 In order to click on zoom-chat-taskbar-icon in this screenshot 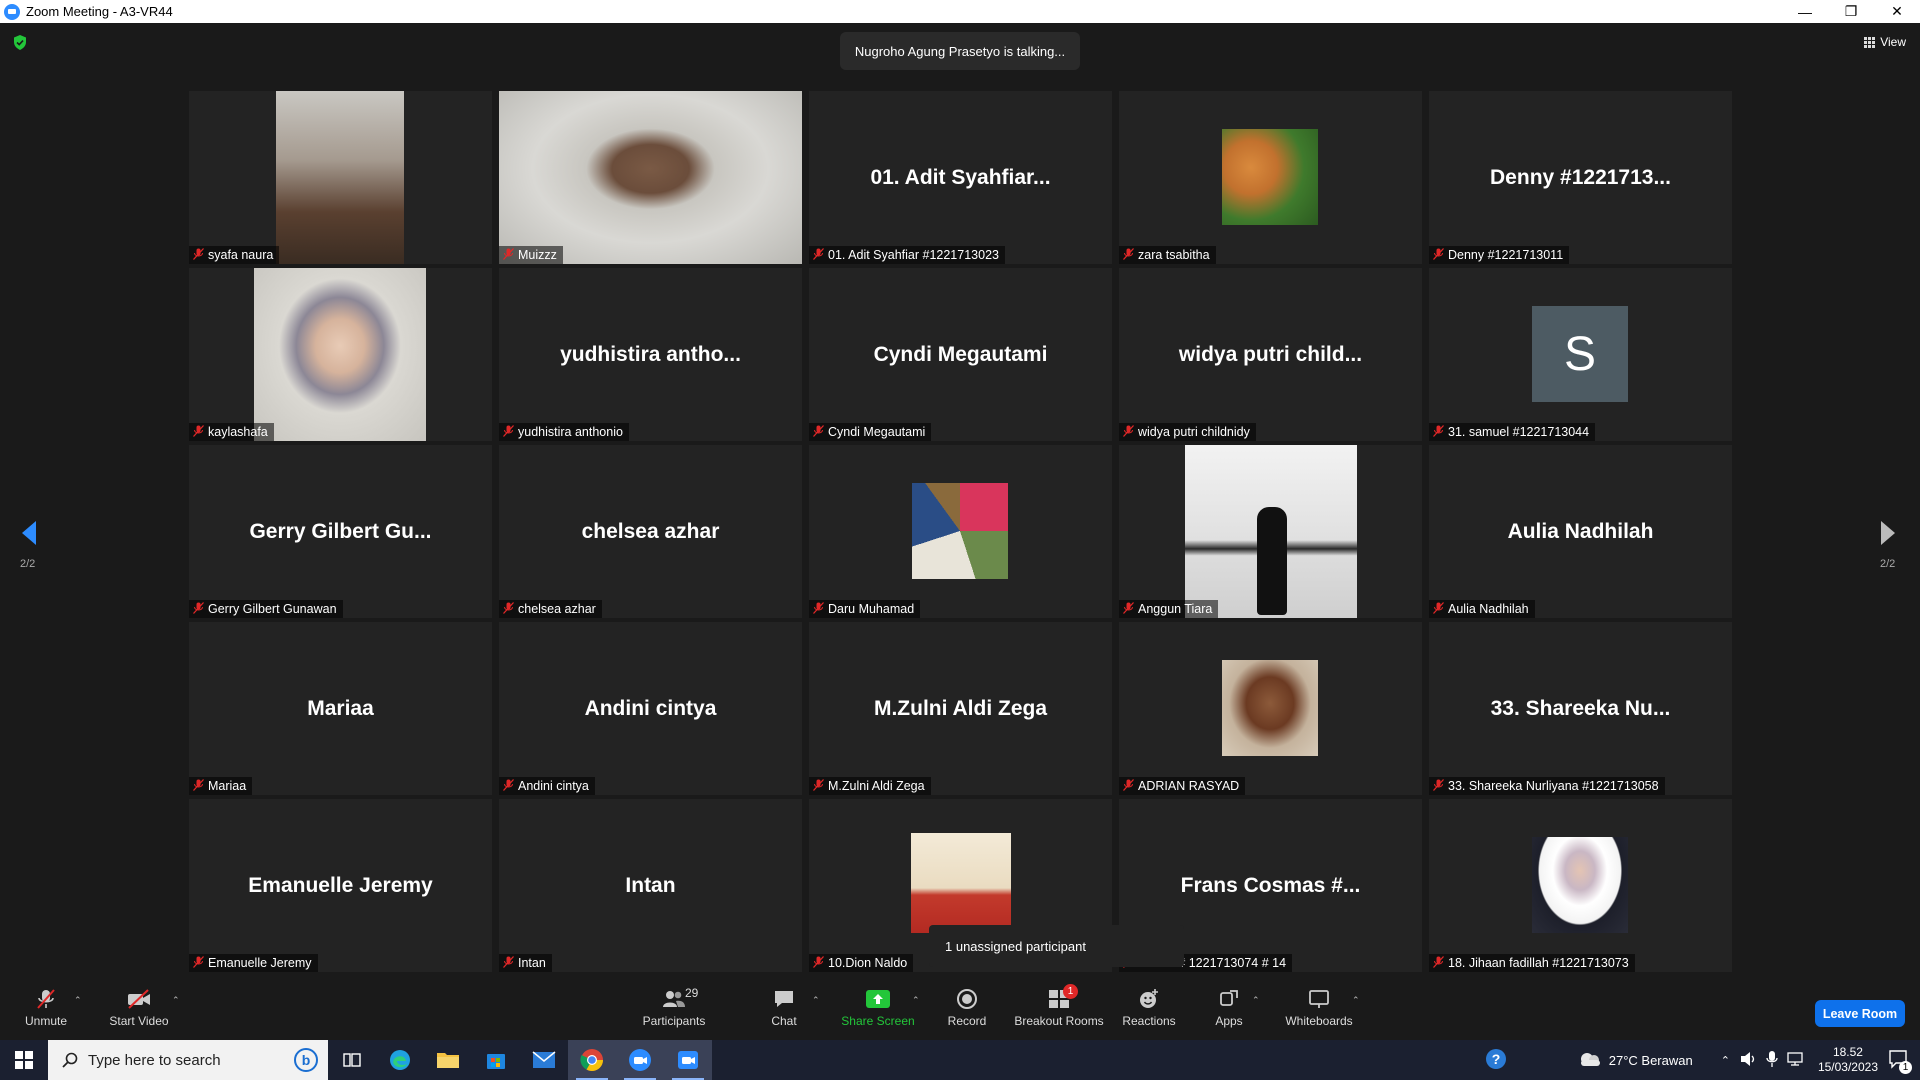, I will do `click(640, 1060)`.